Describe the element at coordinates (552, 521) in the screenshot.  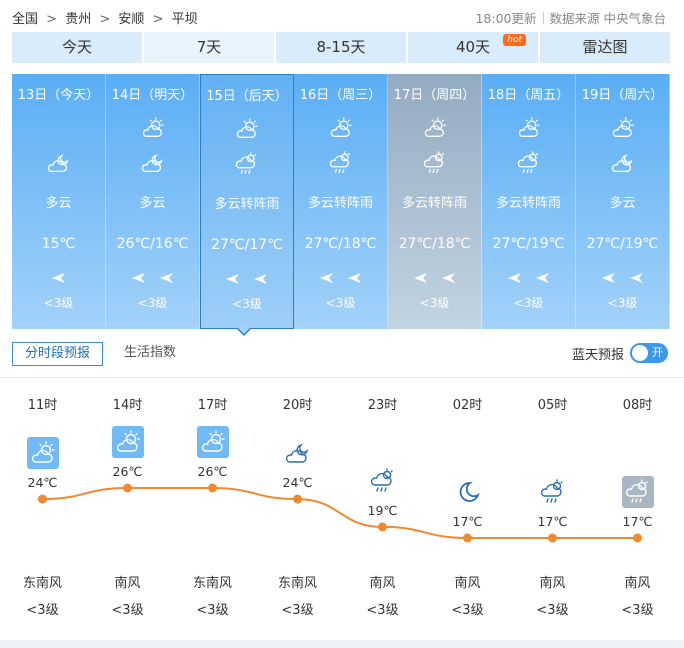
I see `hour-temperature: 17℃` at that location.